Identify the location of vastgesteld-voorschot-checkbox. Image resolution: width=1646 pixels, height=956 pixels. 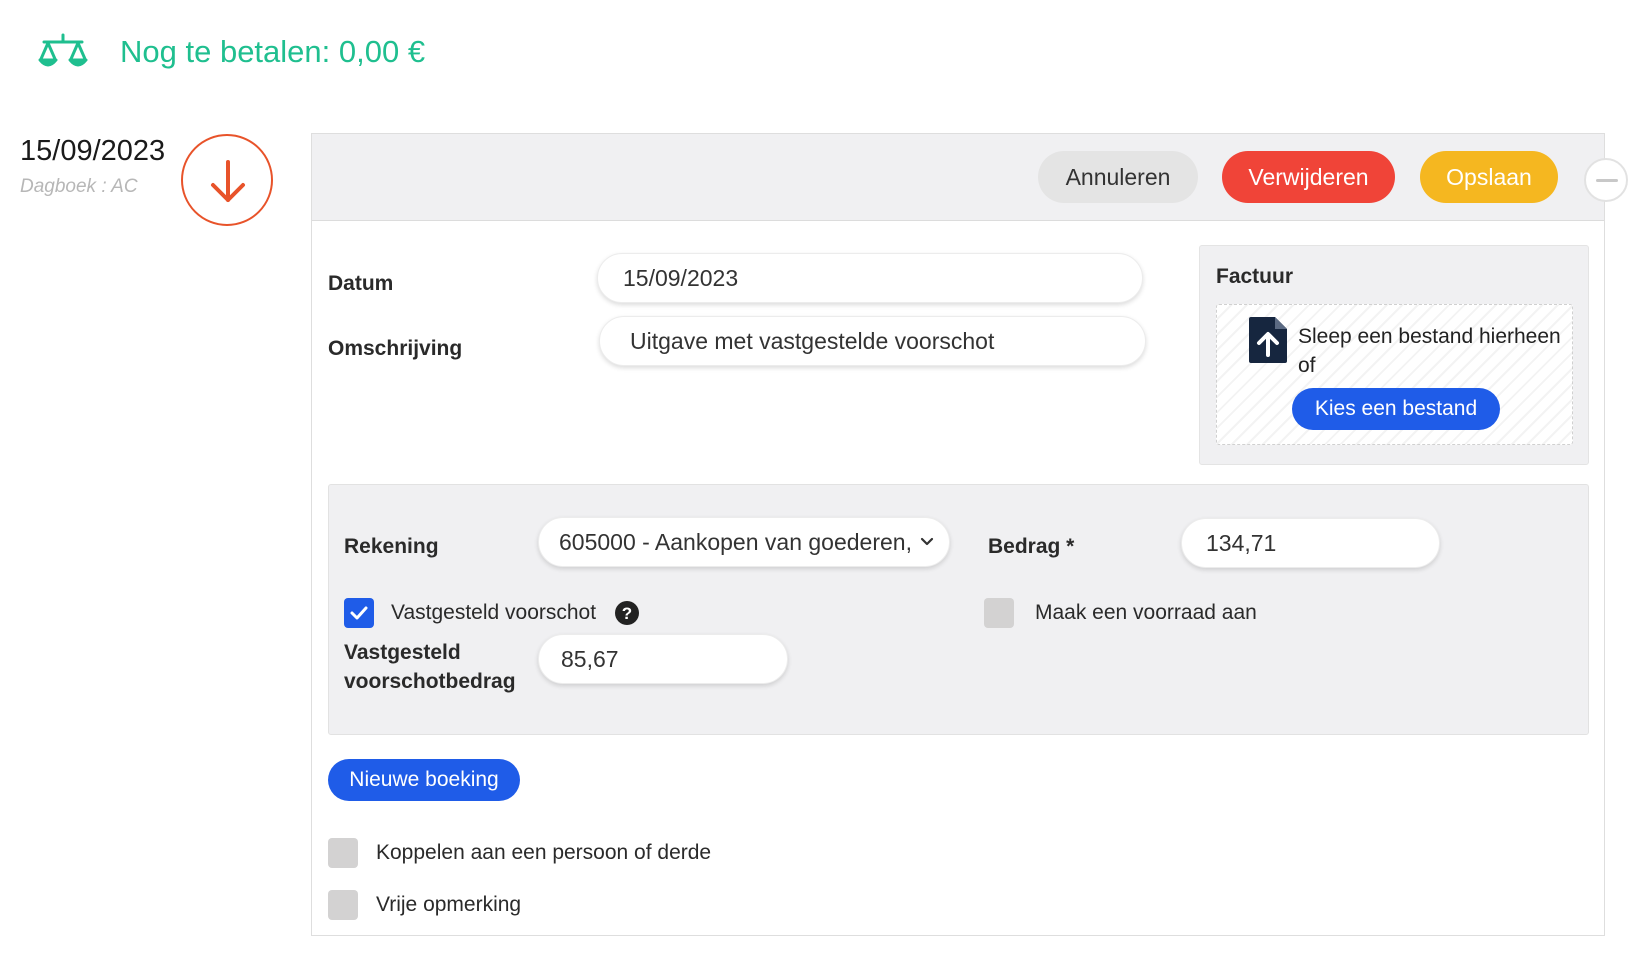
(359, 613).